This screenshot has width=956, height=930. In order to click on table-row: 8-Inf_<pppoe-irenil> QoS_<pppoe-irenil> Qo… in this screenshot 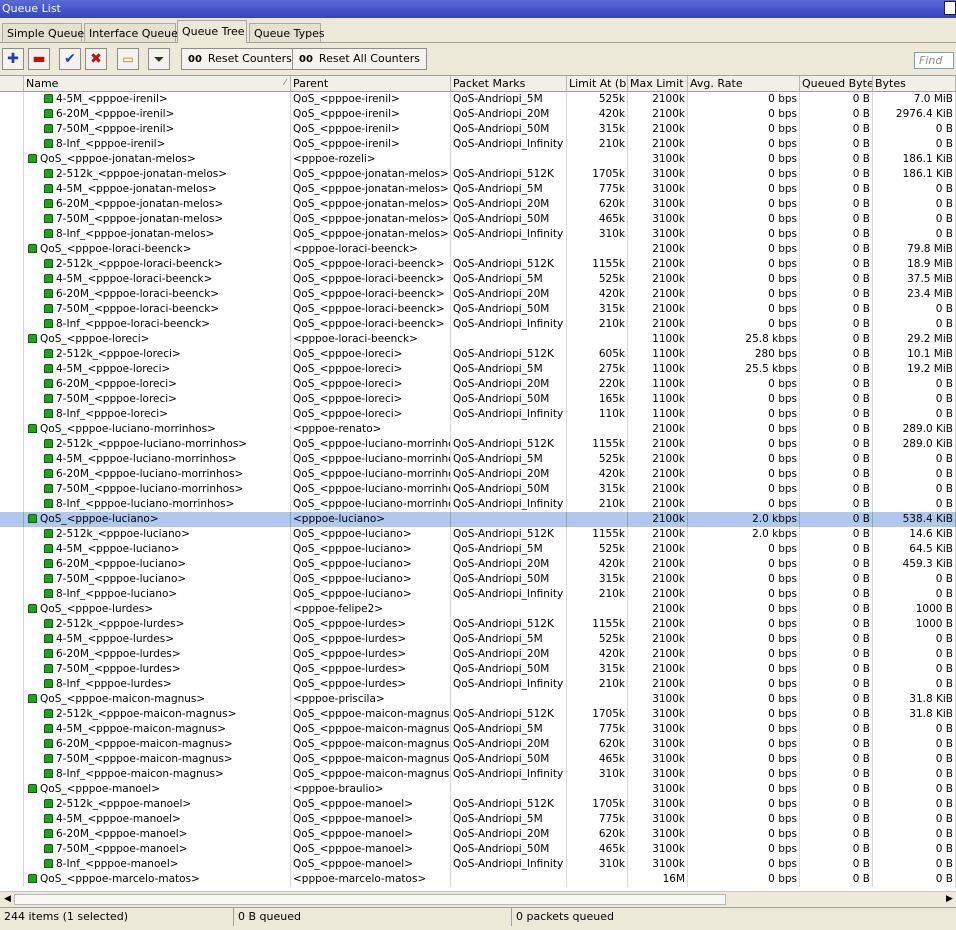, I will do `click(478, 144)`.